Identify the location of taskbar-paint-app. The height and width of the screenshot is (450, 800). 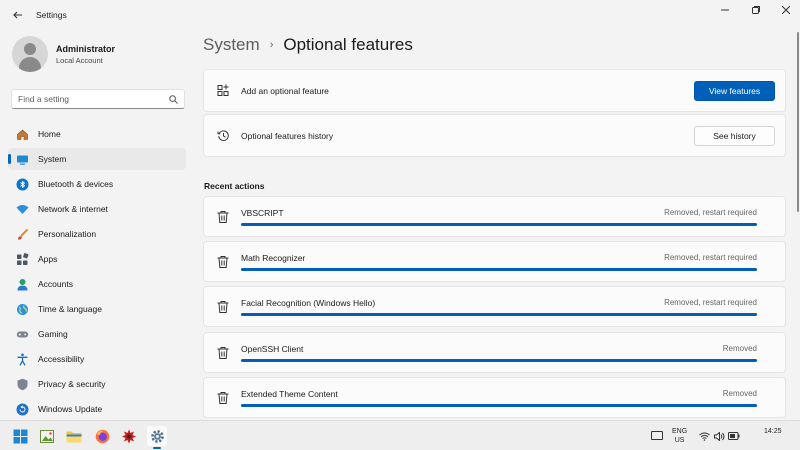
(129, 436).